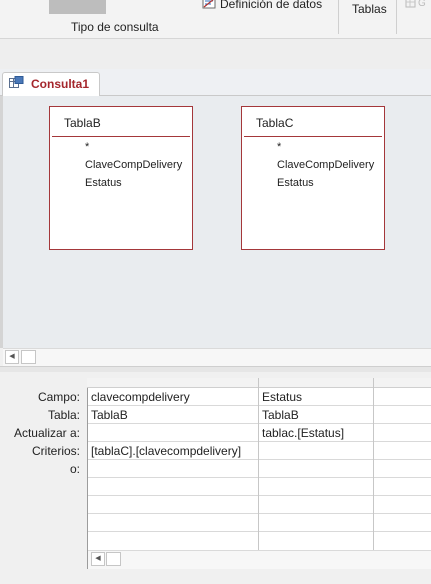 The height and width of the screenshot is (584, 431). What do you see at coordinates (60, 84) in the screenshot?
I see `tab-consulta1-label: Consulta1` at bounding box center [60, 84].